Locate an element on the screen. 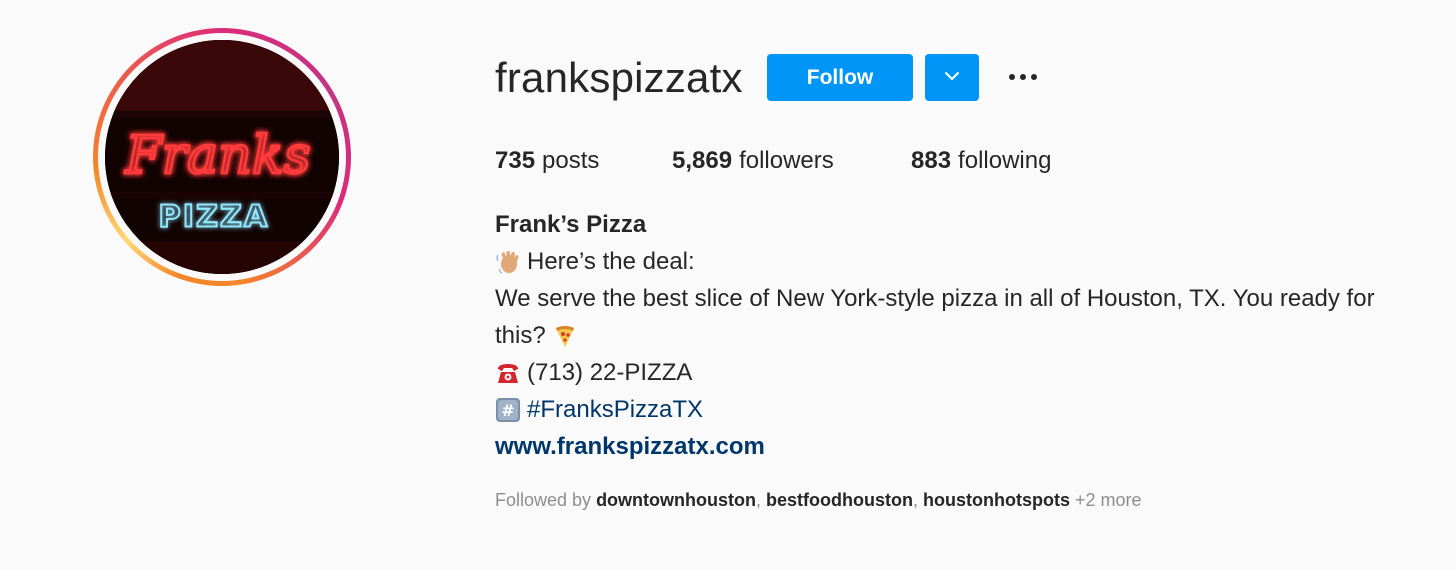 The image size is (1456, 569). profile-stats: 735 posts 5,869 followers 883 following is located at coordinates (773, 161).